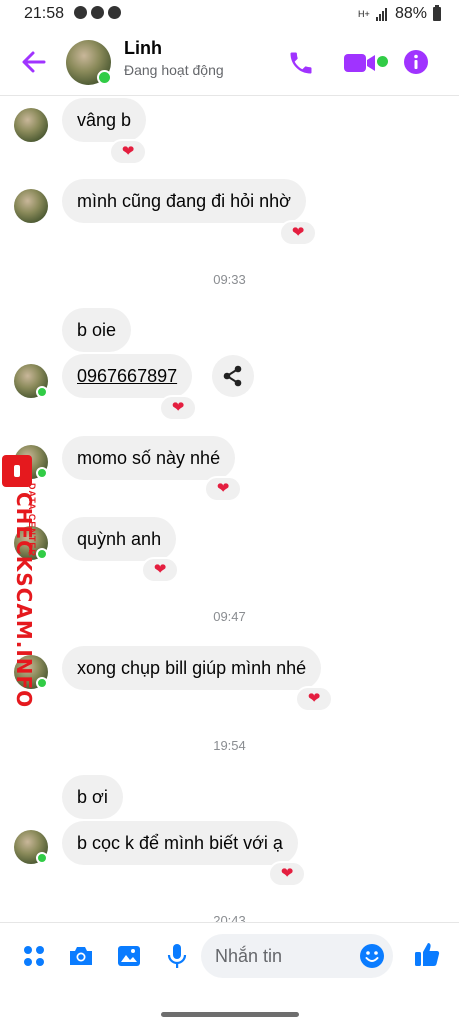  Describe the element at coordinates (230, 1014) in the screenshot. I see `home-gesture-bar` at that location.